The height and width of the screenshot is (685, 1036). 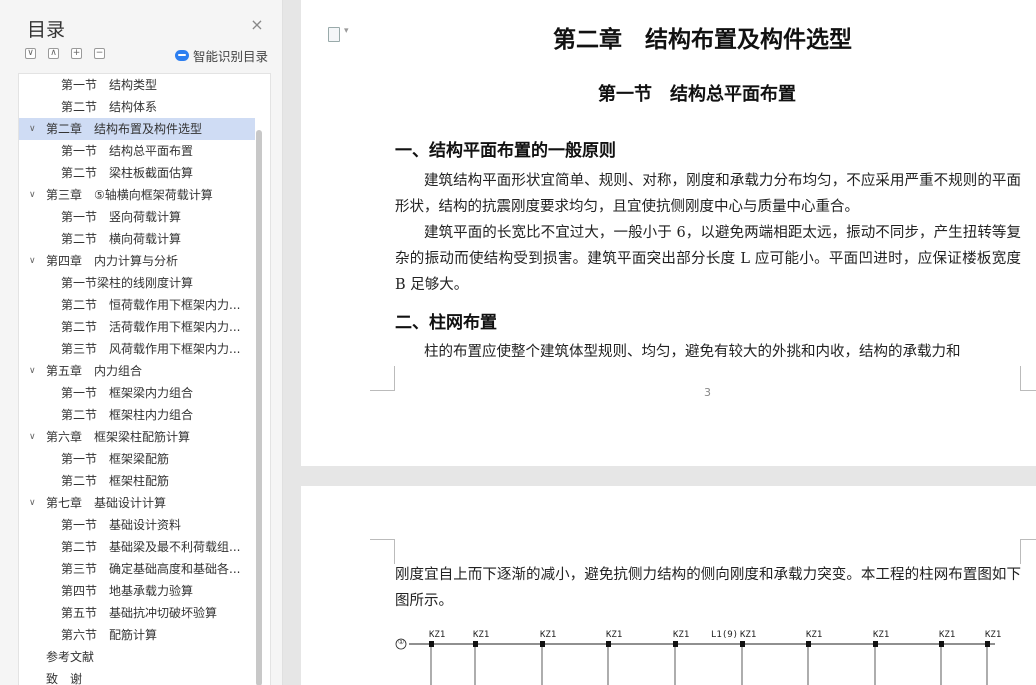 I want to click on toc-section-item: 第二节 横向荷载计算, so click(x=137, y=239).